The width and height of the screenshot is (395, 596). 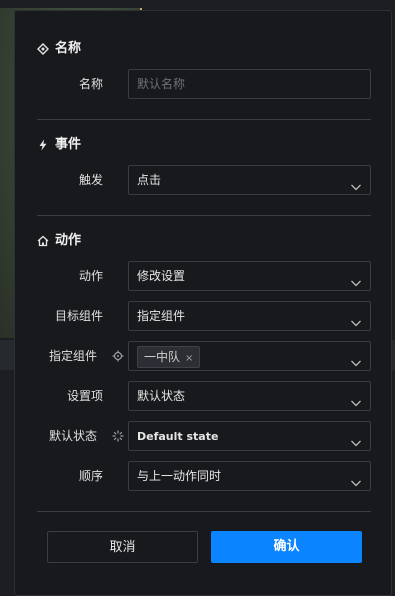 What do you see at coordinates (249, 356) in the screenshot?
I see `specified-component-select: 一中队 ×` at bounding box center [249, 356].